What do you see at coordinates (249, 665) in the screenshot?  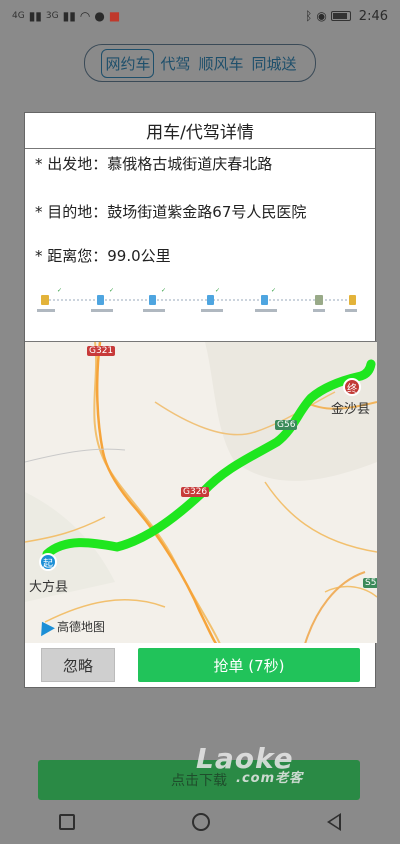 I see `grab-order-button: 抢单 (7秒)` at bounding box center [249, 665].